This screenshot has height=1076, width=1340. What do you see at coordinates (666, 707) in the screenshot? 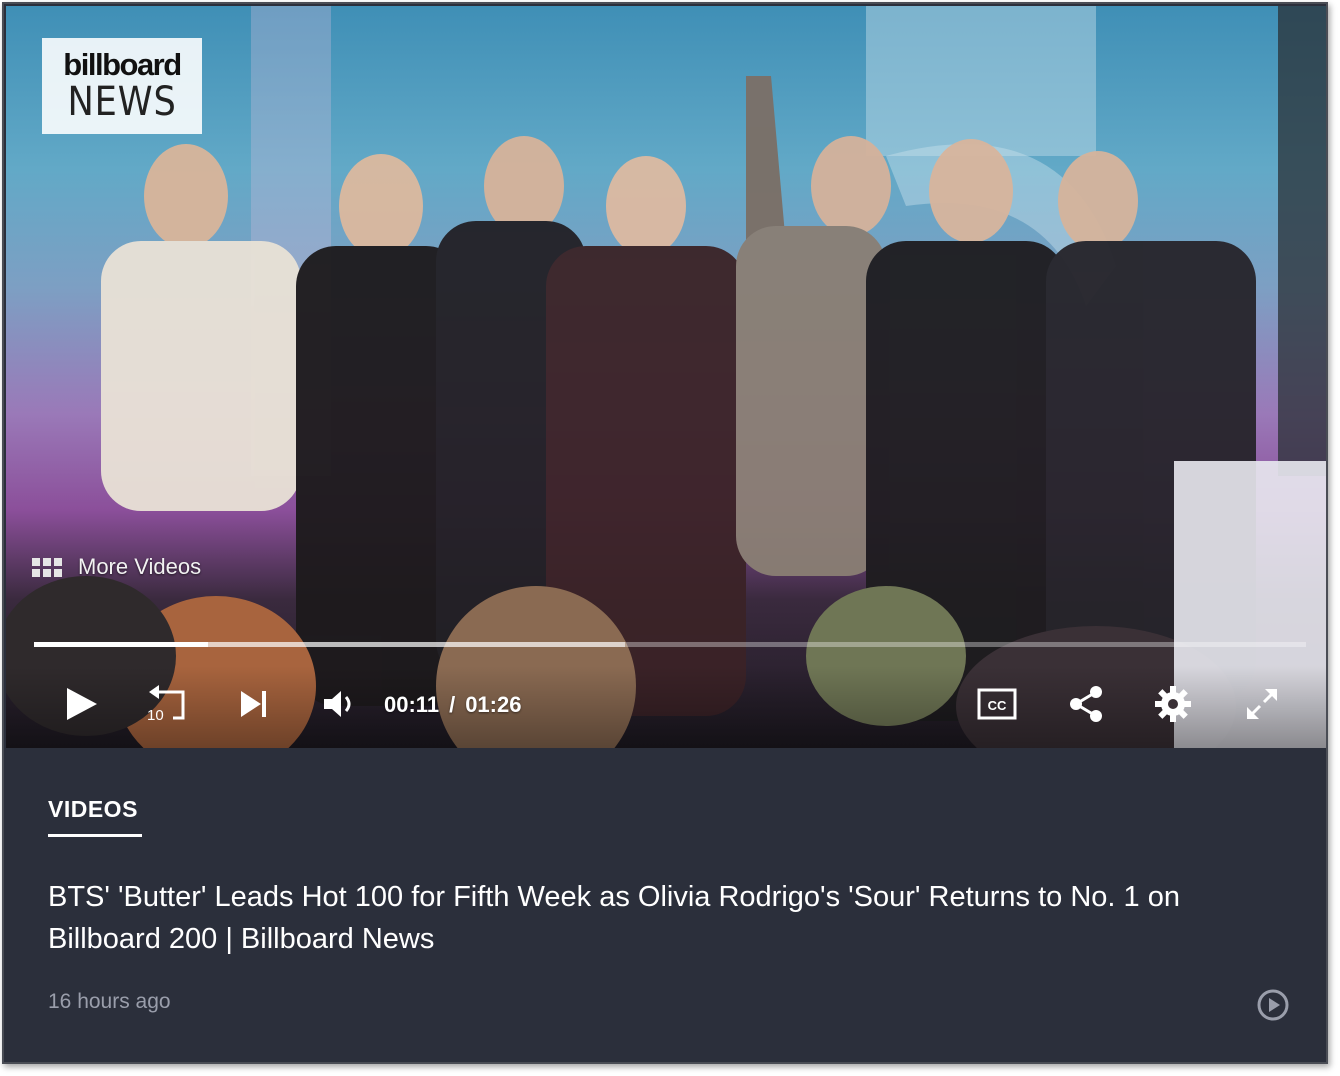
I see `control-bar: 10 00:11 / 01:26 CC` at bounding box center [666, 707].